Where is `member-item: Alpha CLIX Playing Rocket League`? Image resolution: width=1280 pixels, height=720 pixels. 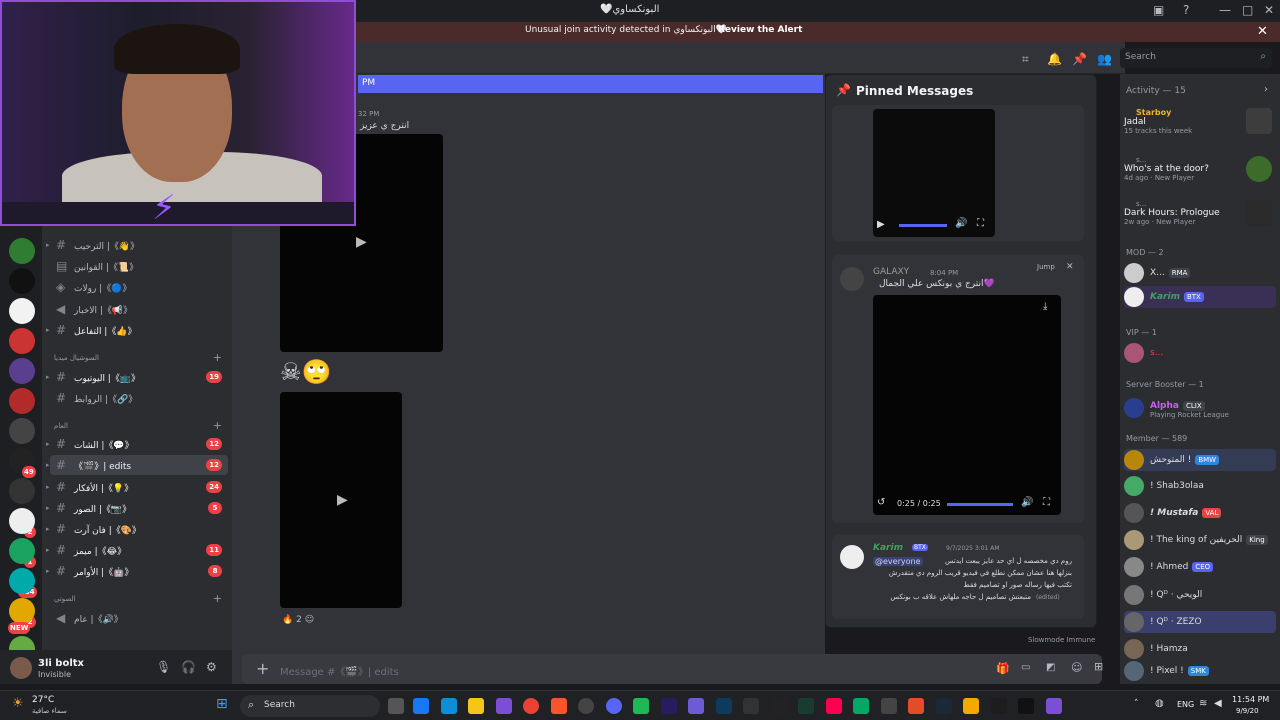
member-item: Alpha CLIX Playing Rocket League is located at coordinates (1200, 408).